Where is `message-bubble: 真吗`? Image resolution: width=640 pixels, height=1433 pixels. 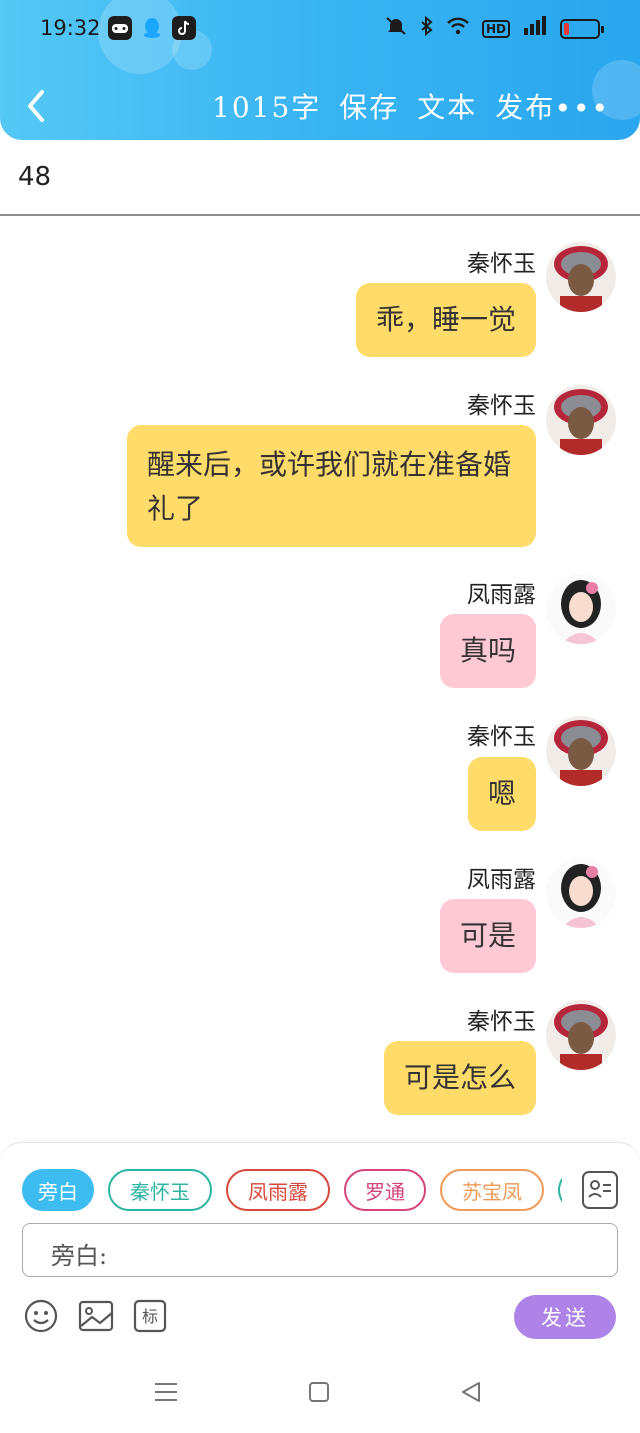 message-bubble: 真吗 is located at coordinates (487, 651).